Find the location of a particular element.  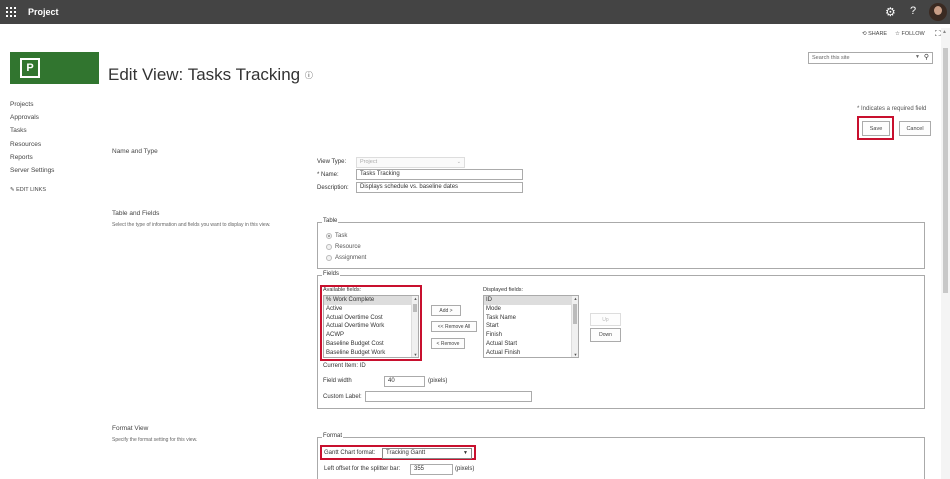

list-item: Start is located at coordinates (531, 326).